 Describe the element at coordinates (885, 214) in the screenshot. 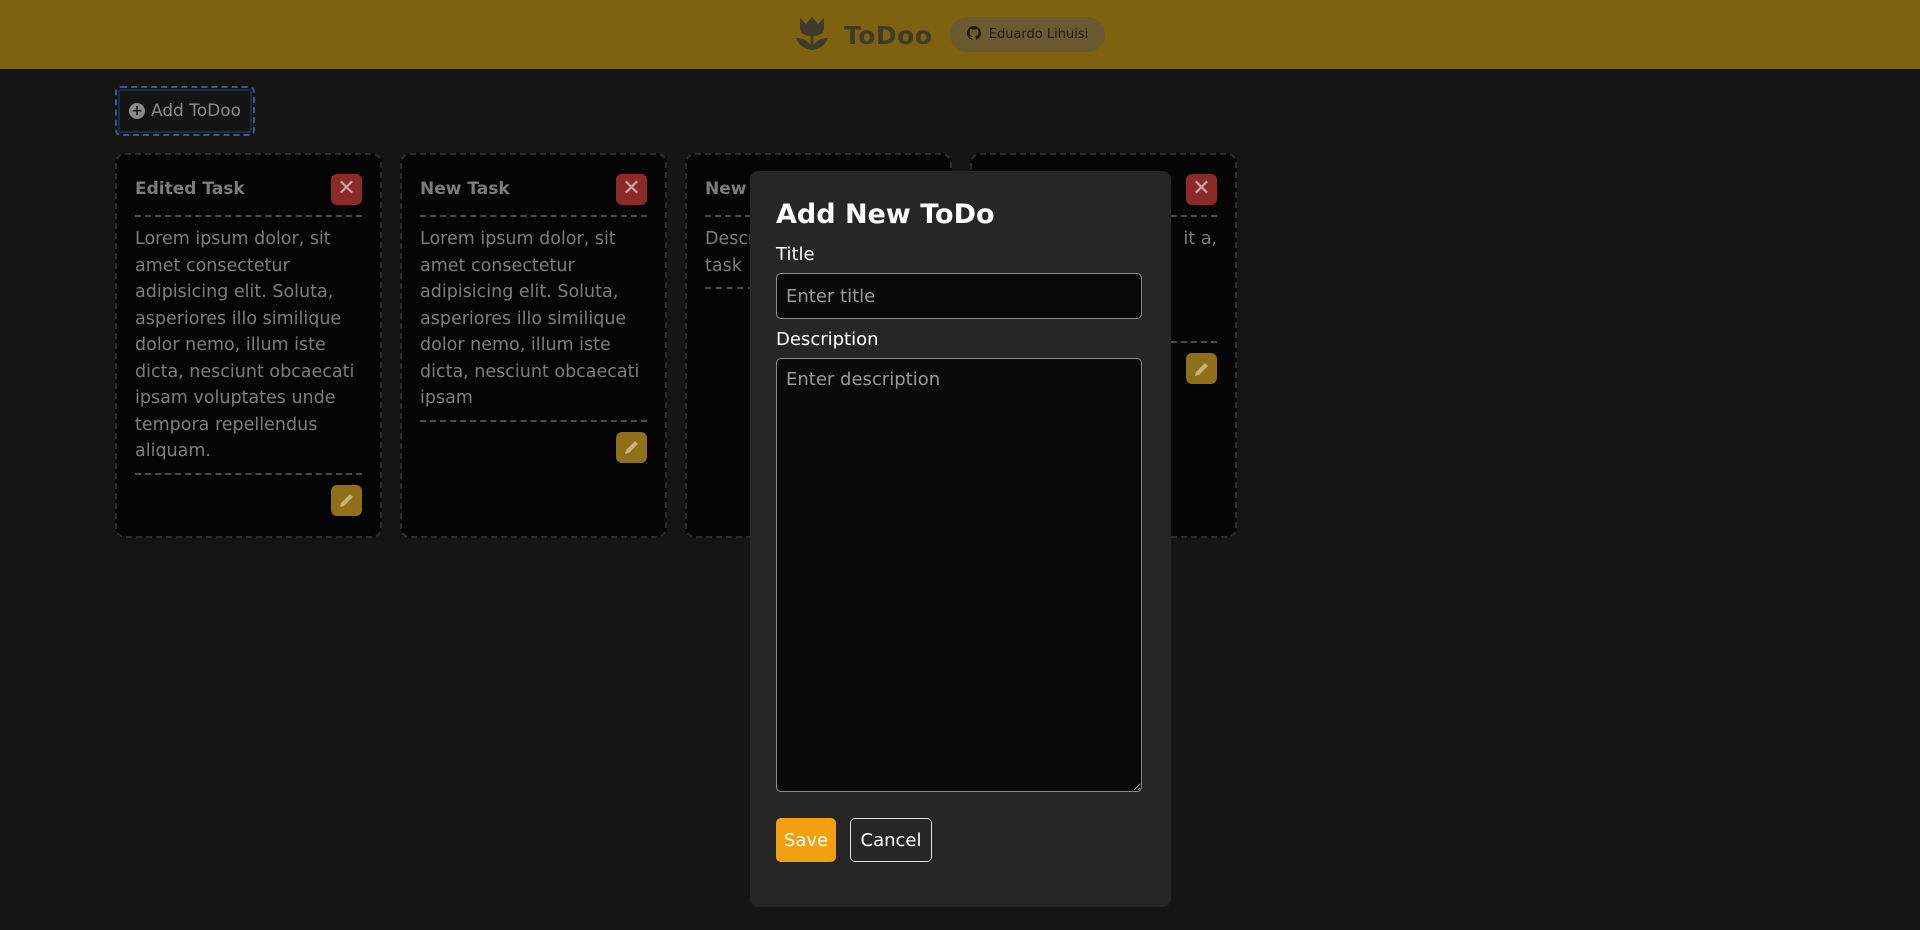

I see `modal-title: Add New ToDo` at that location.